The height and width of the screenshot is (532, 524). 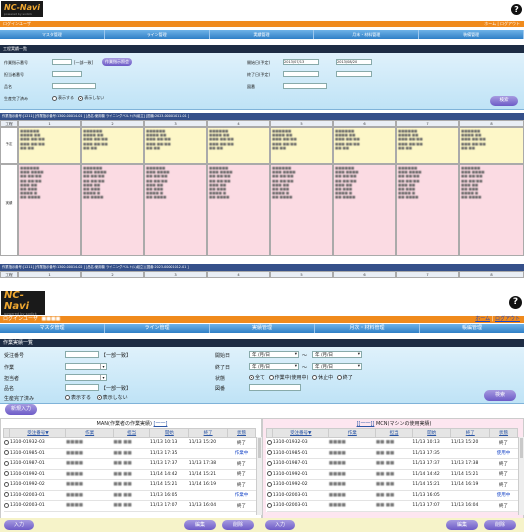 What do you see at coordinates (462, 525) in the screenshot?
I see `mcn-edit-button: 編集` at bounding box center [462, 525].